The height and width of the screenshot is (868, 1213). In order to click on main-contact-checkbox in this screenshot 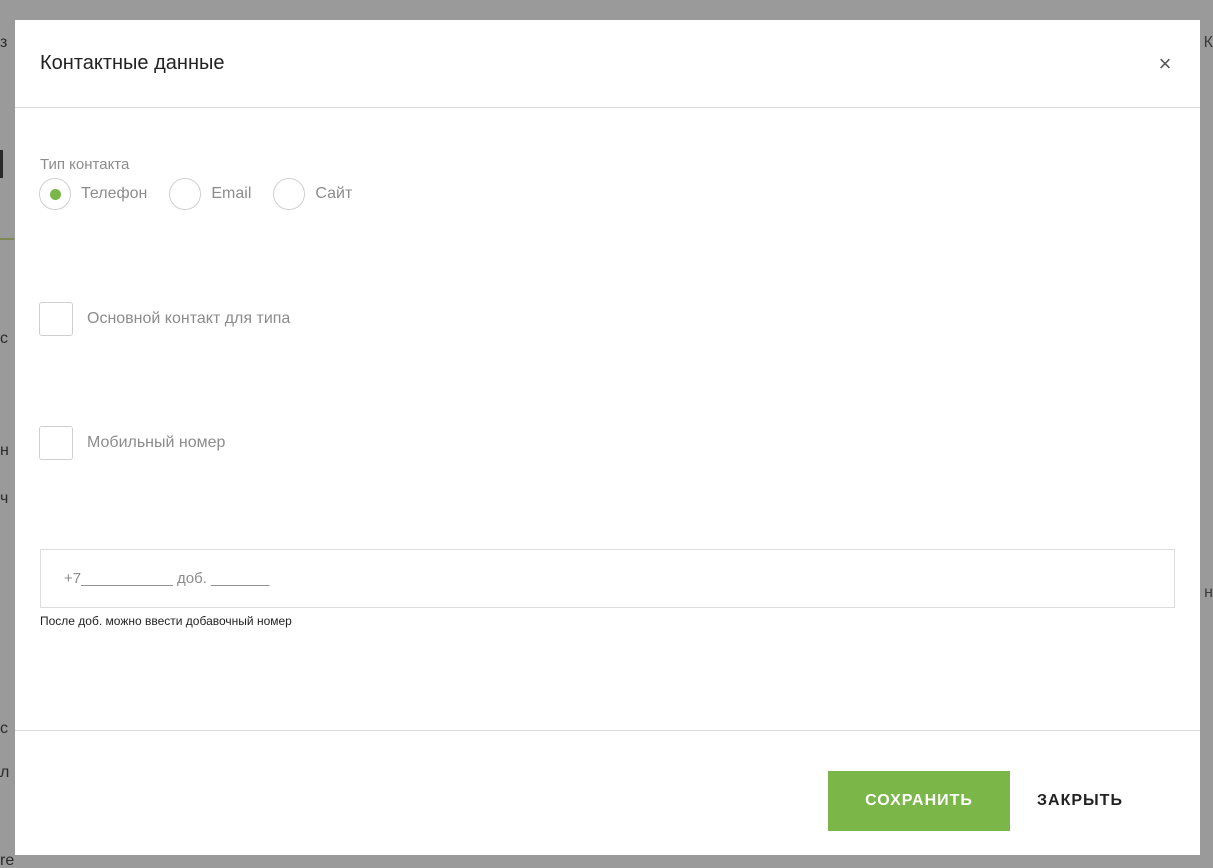, I will do `click(56, 319)`.